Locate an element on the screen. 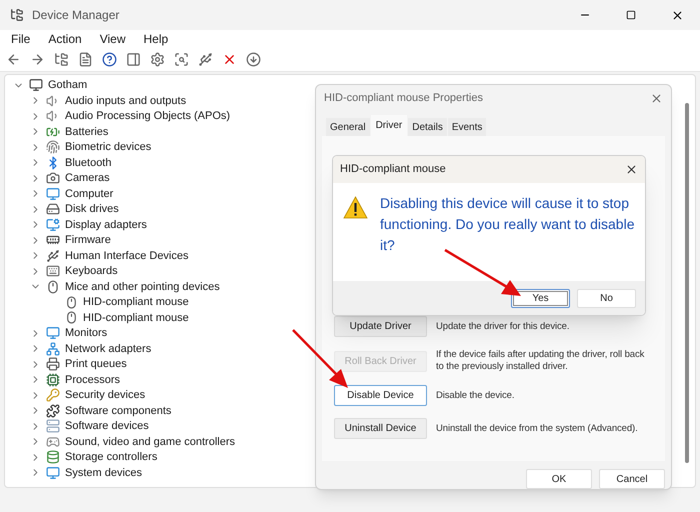 The width and height of the screenshot is (700, 512). tree-item: Disk drives is located at coordinates (92, 209).